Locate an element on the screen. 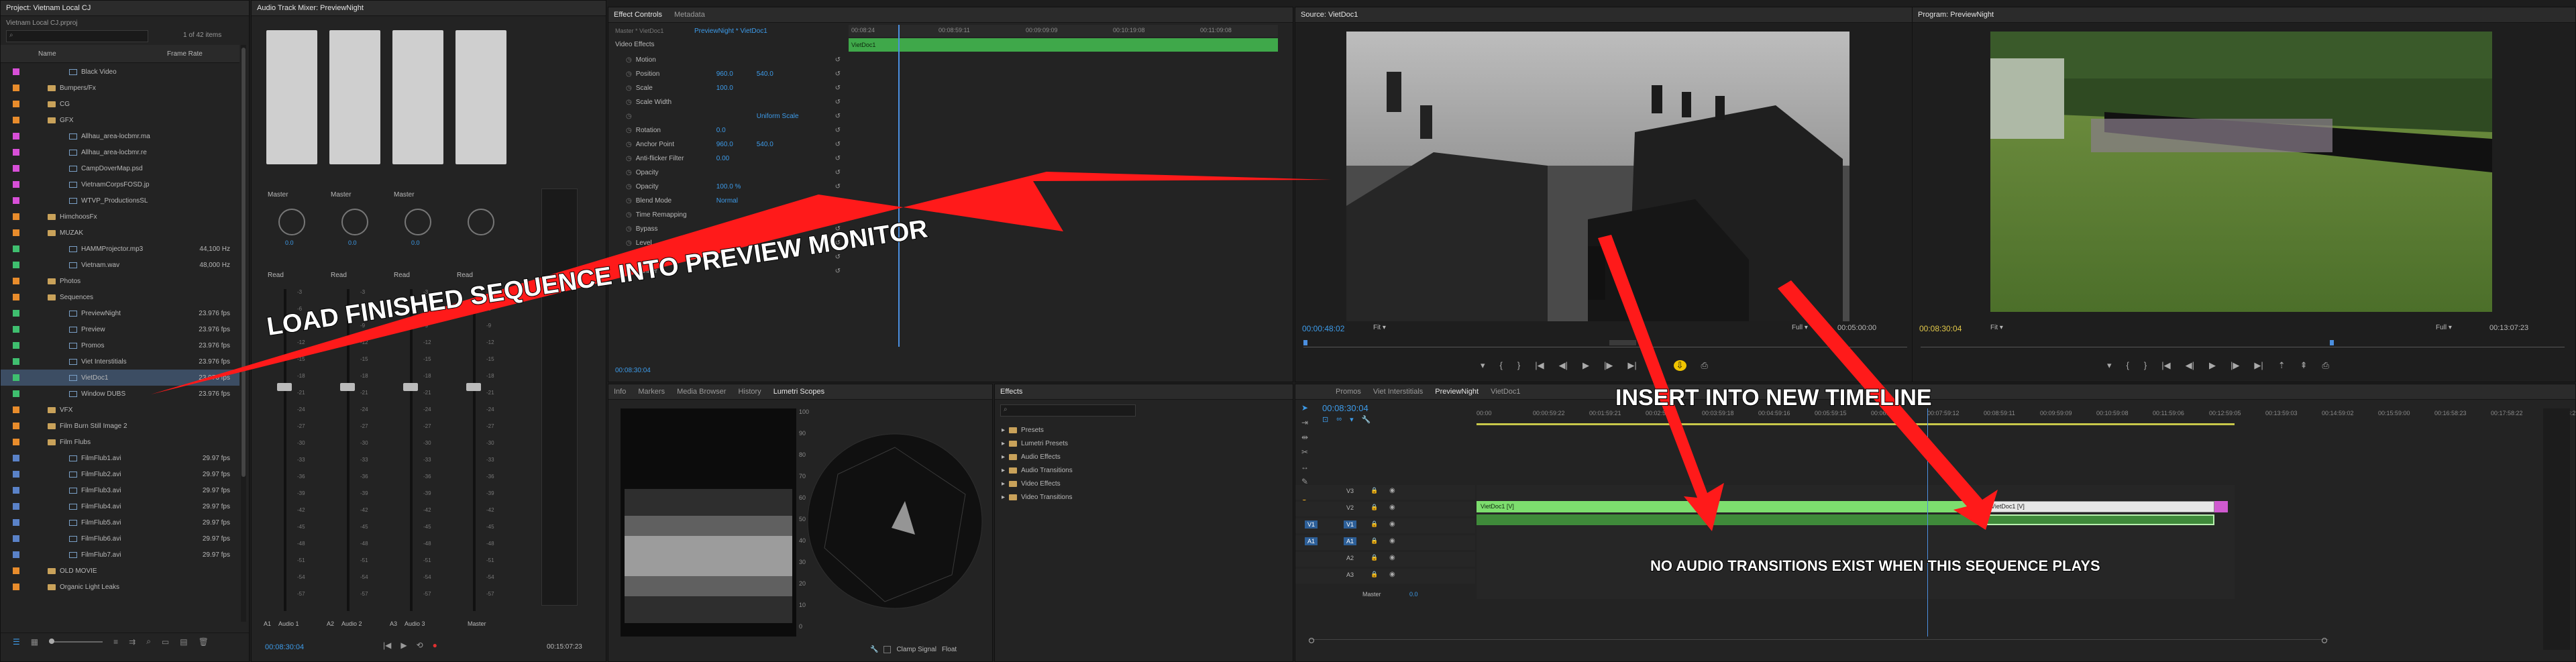 The height and width of the screenshot is (662, 2576). settings-icon: 🔧 is located at coordinates (874, 649).